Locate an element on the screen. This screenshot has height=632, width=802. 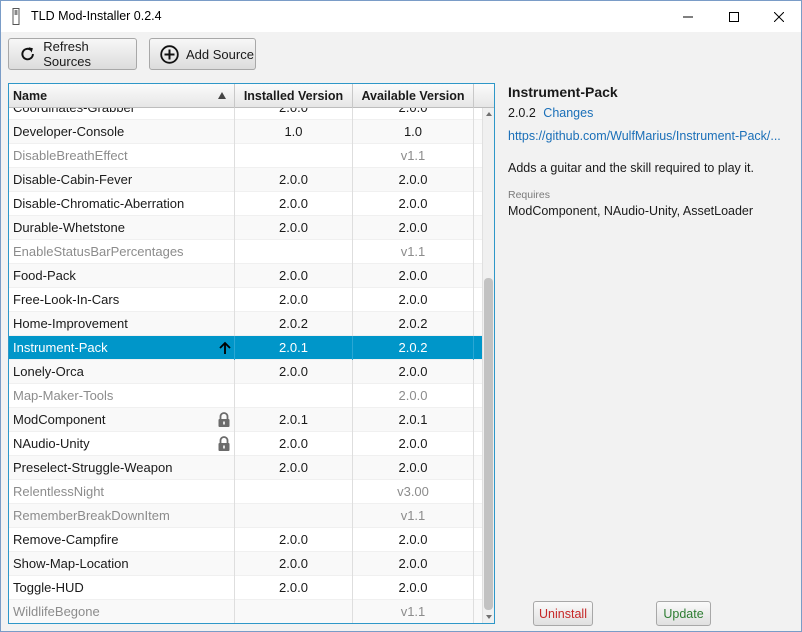
table-row: Map-Maker-Tools 2.0.0 is located at coordinates (245, 396).